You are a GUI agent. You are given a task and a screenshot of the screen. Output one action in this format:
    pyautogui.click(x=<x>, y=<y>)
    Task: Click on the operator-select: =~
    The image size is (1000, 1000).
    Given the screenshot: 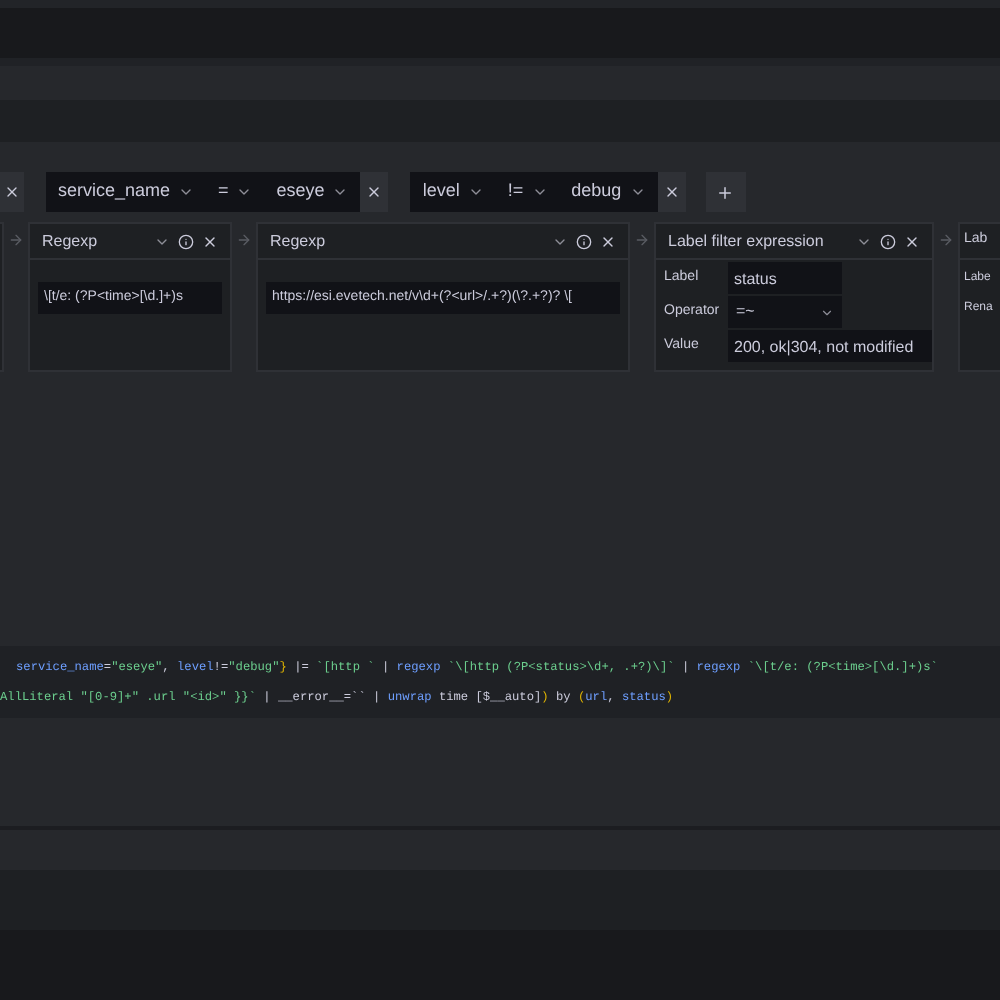 What is the action you would take?
    pyautogui.click(x=785, y=312)
    